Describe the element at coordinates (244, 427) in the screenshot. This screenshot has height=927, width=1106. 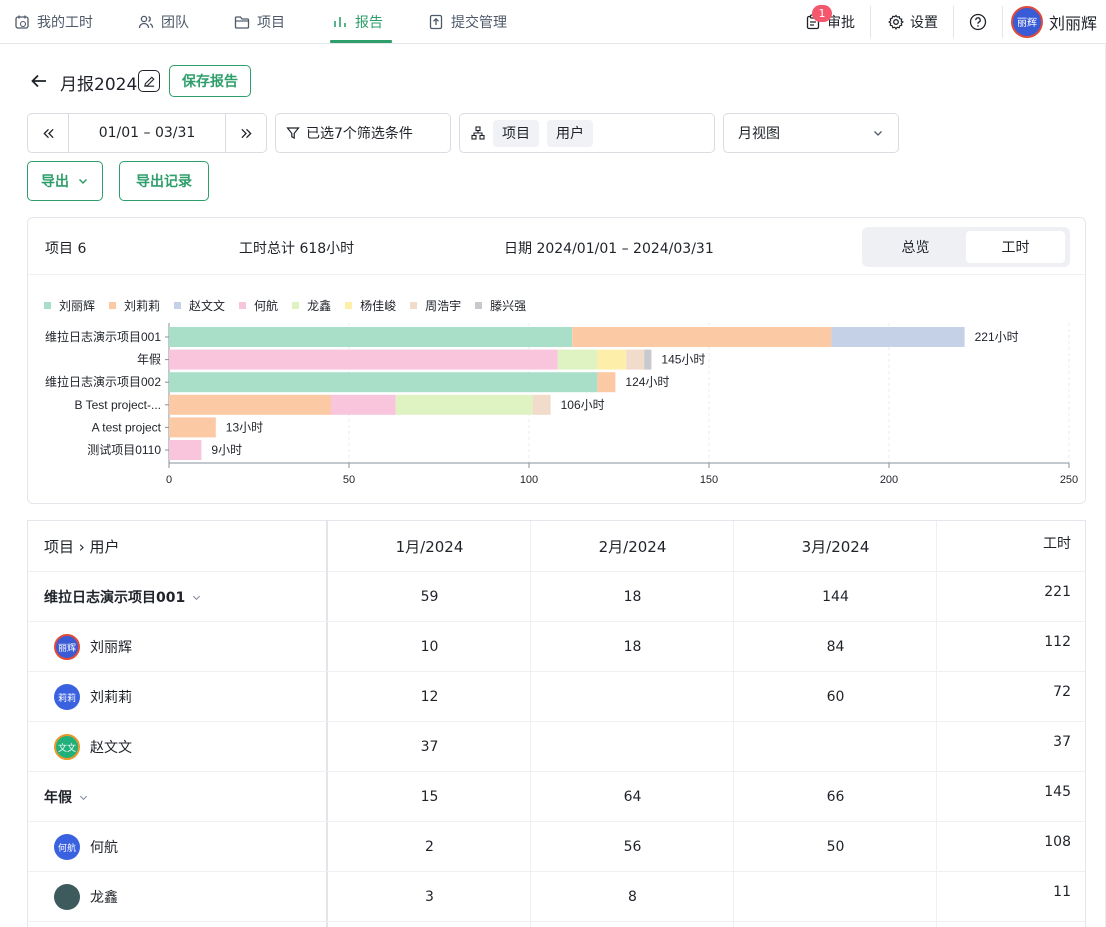
I see `bar-total-label: 13小时` at that location.